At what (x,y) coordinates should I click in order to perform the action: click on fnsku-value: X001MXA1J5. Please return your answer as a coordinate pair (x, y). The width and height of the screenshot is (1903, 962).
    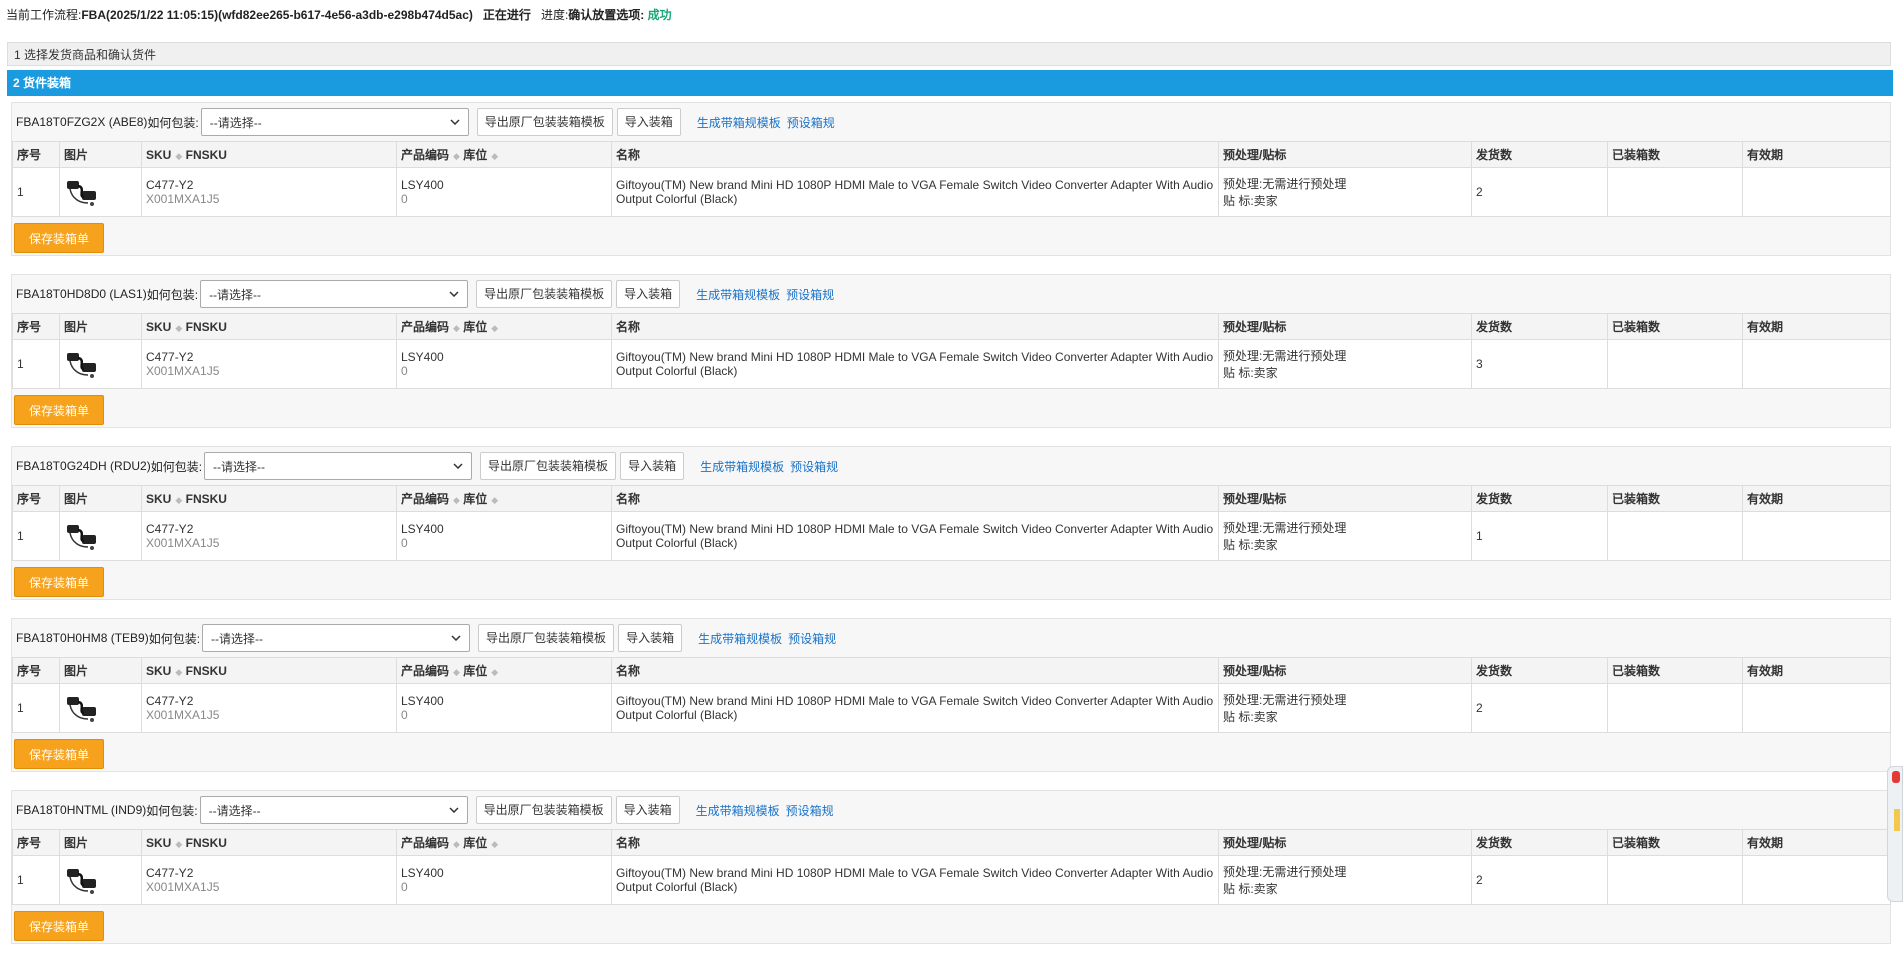
    Looking at the image, I should click on (183, 543).